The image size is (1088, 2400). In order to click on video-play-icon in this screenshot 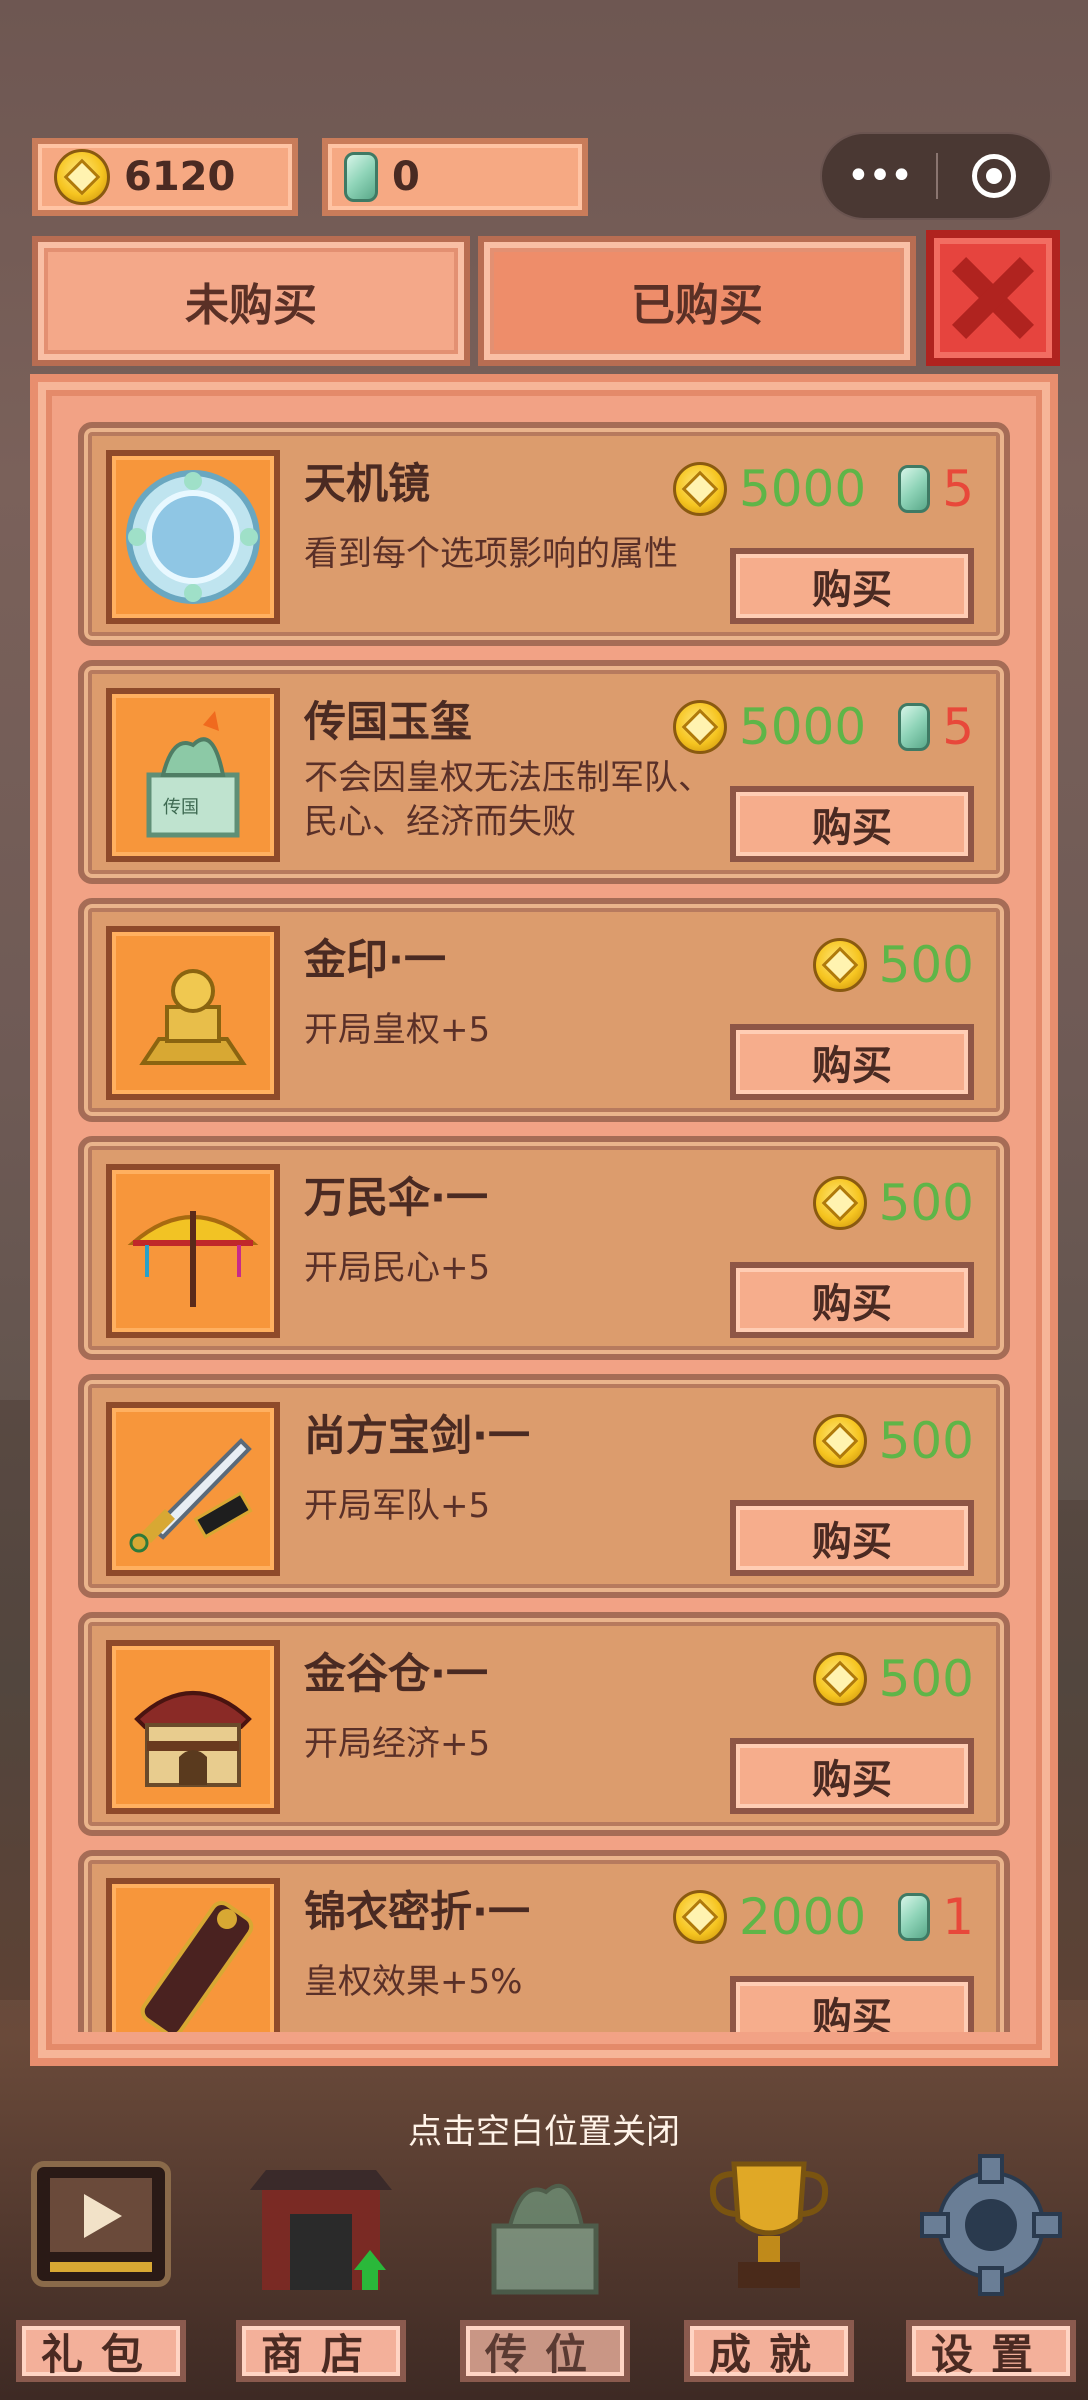, I will do `click(101, 2224)`.